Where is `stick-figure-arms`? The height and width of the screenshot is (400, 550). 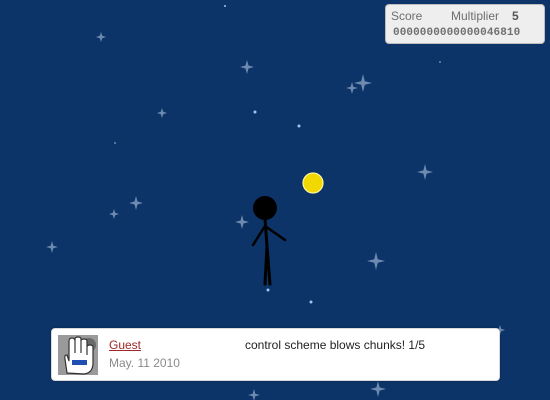
stick-figure-arms is located at coordinates (269, 235).